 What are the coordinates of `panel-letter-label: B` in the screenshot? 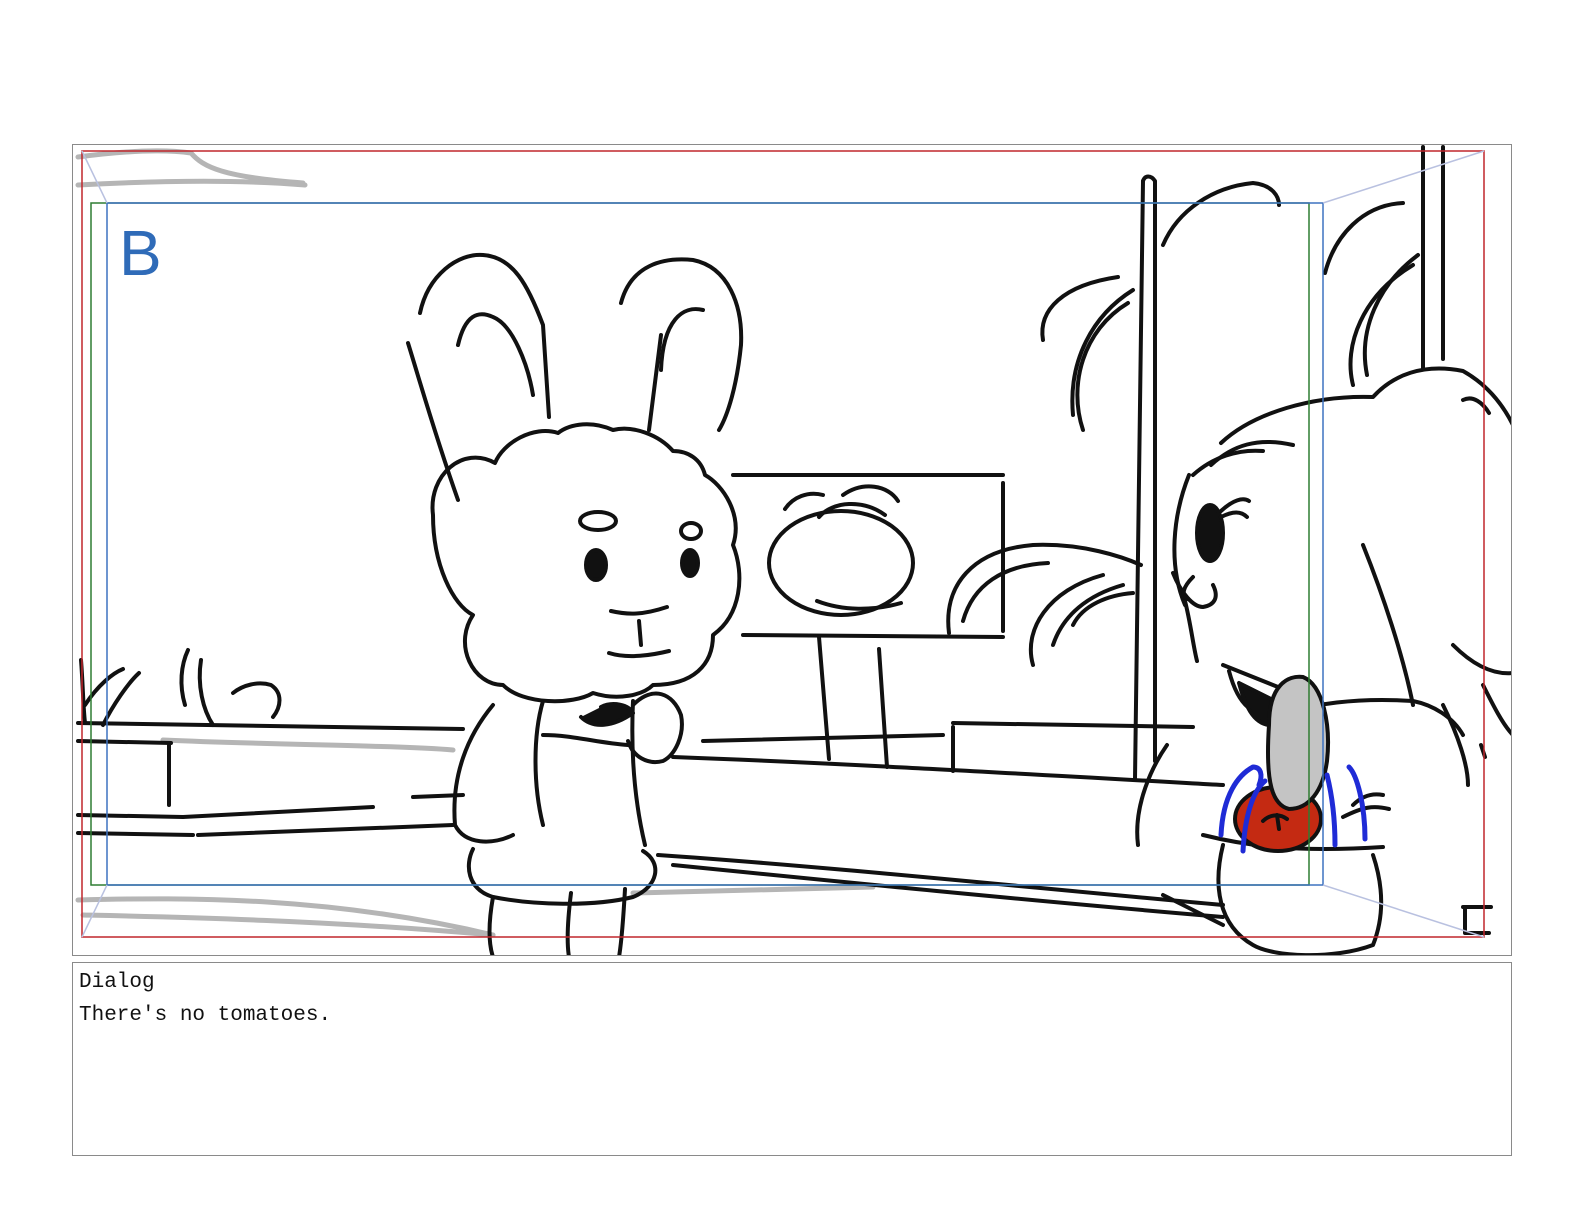 It's located at (140, 253).